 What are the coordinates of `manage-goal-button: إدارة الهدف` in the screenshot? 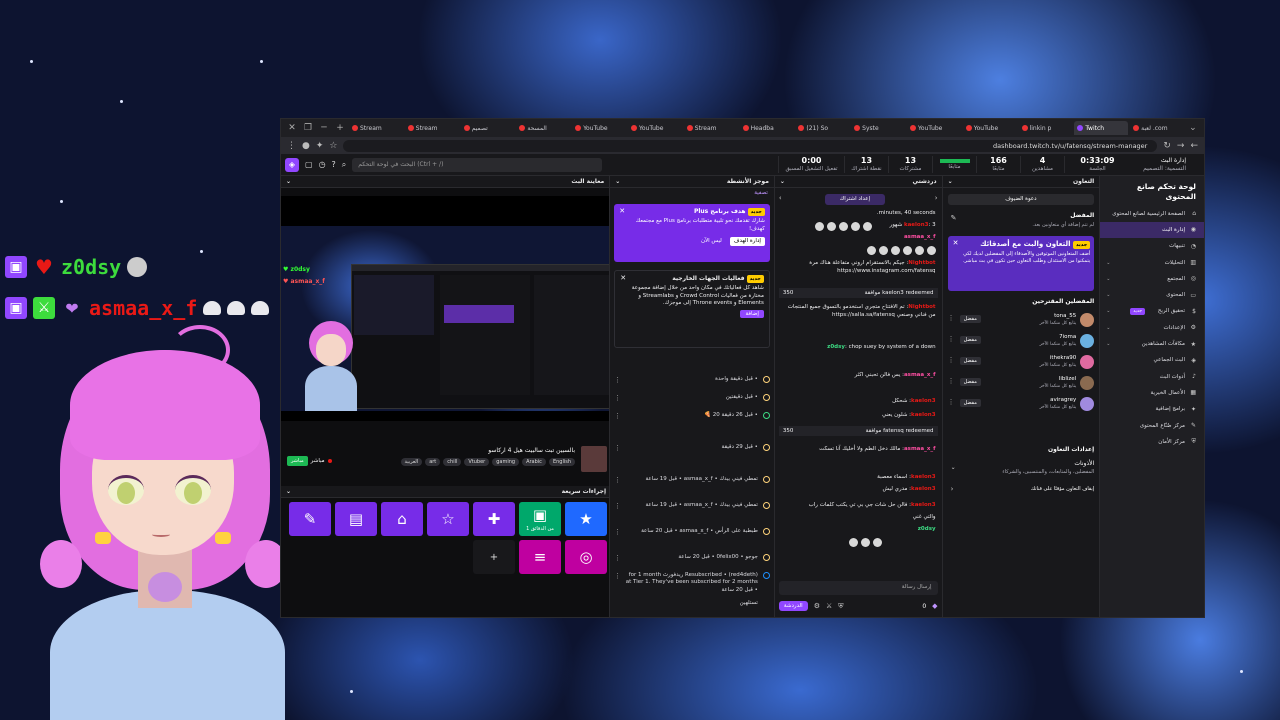 It's located at (747, 241).